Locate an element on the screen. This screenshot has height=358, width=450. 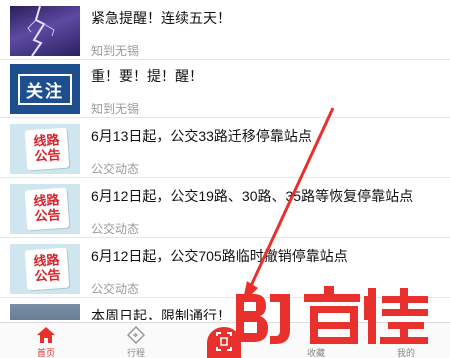
tab-label: 首页 is located at coordinates (45, 353).